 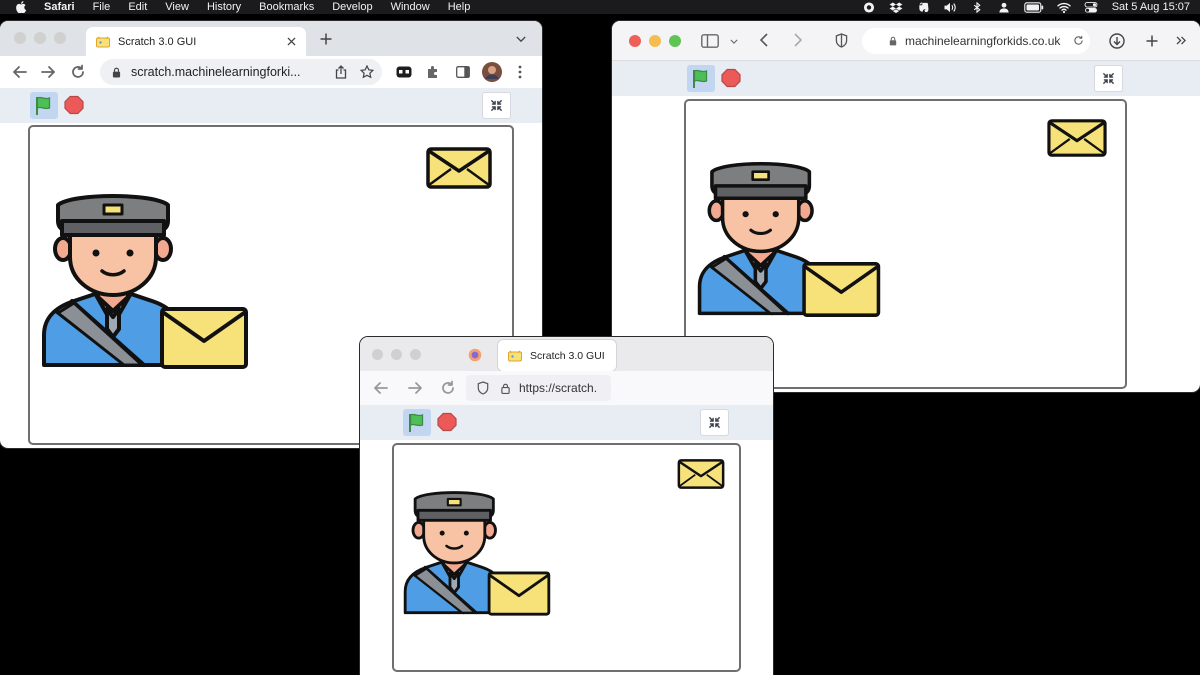 I want to click on menu-file: File, so click(x=102, y=7).